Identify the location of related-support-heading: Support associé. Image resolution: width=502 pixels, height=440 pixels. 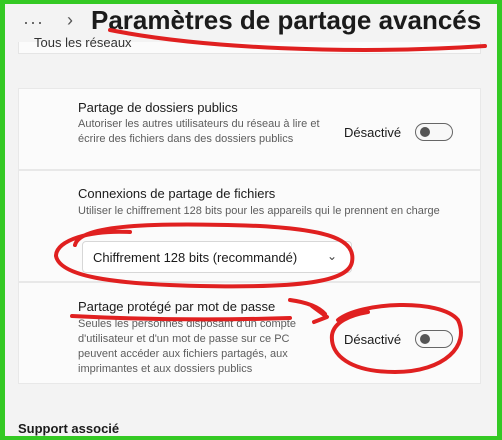
(69, 428).